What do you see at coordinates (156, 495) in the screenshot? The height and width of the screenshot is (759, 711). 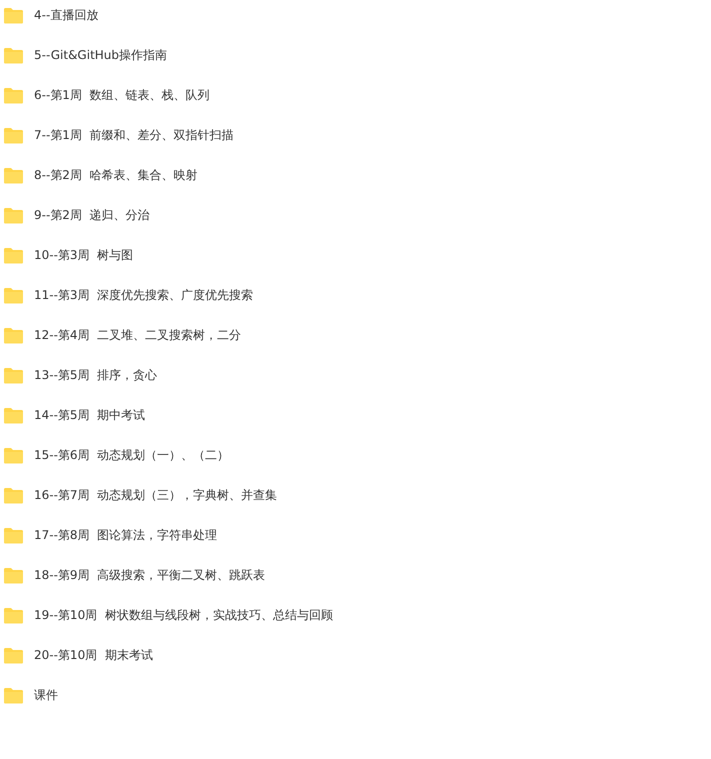 I see `folder-name: 16--第7周 动态规划（三），字典树、并查集` at bounding box center [156, 495].